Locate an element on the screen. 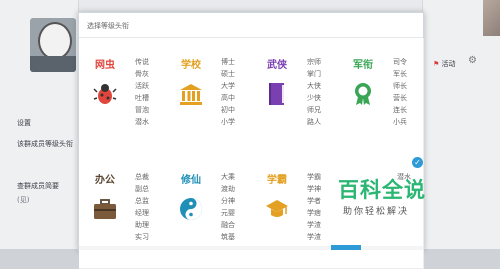  title-item: 博士 is located at coordinates (228, 62).